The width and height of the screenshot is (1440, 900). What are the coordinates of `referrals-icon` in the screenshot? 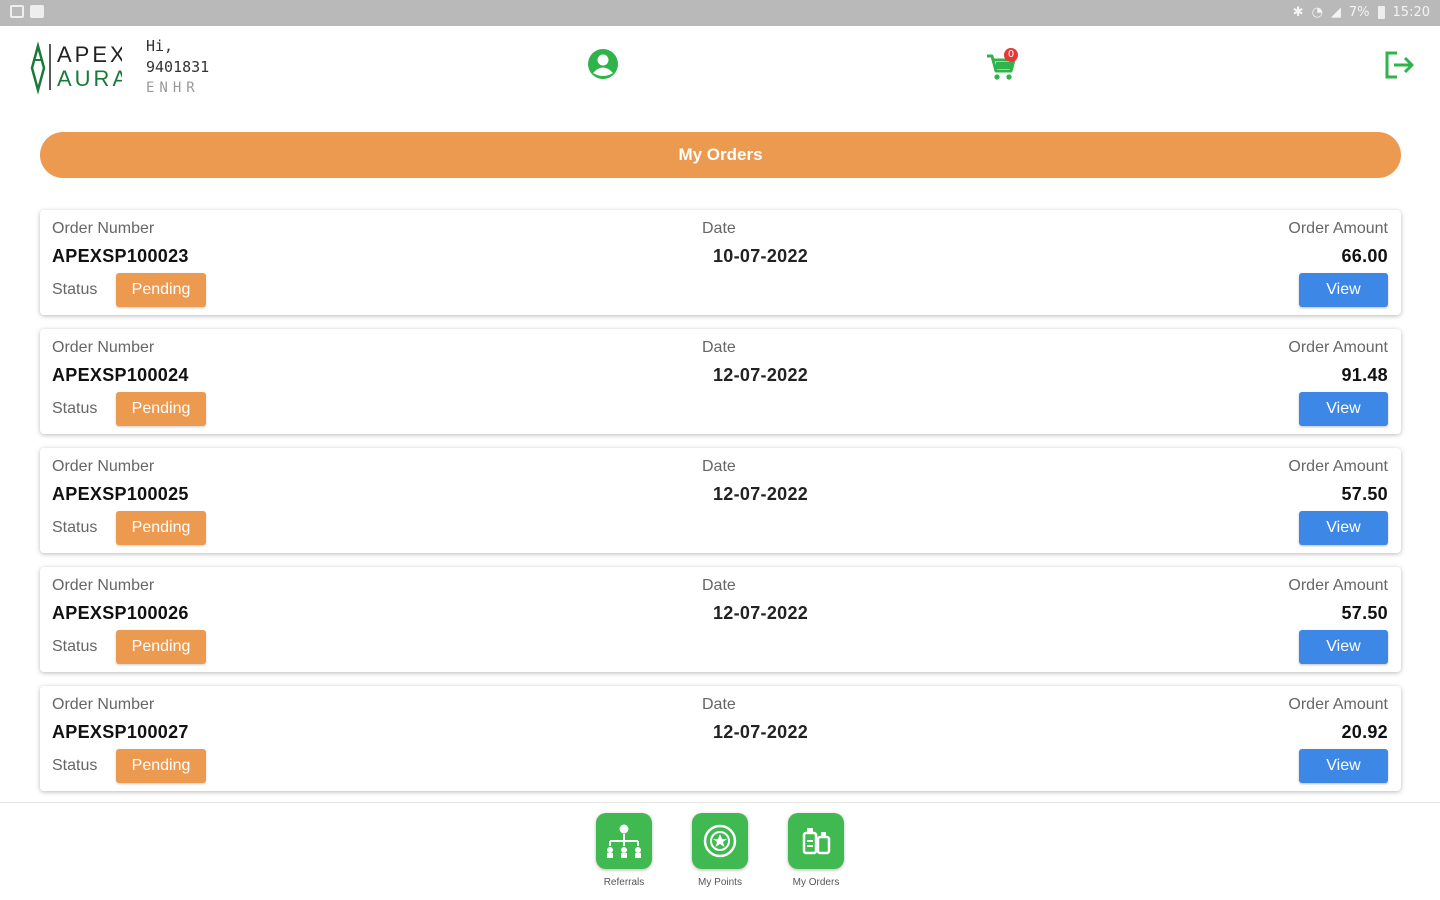 It's located at (624, 841).